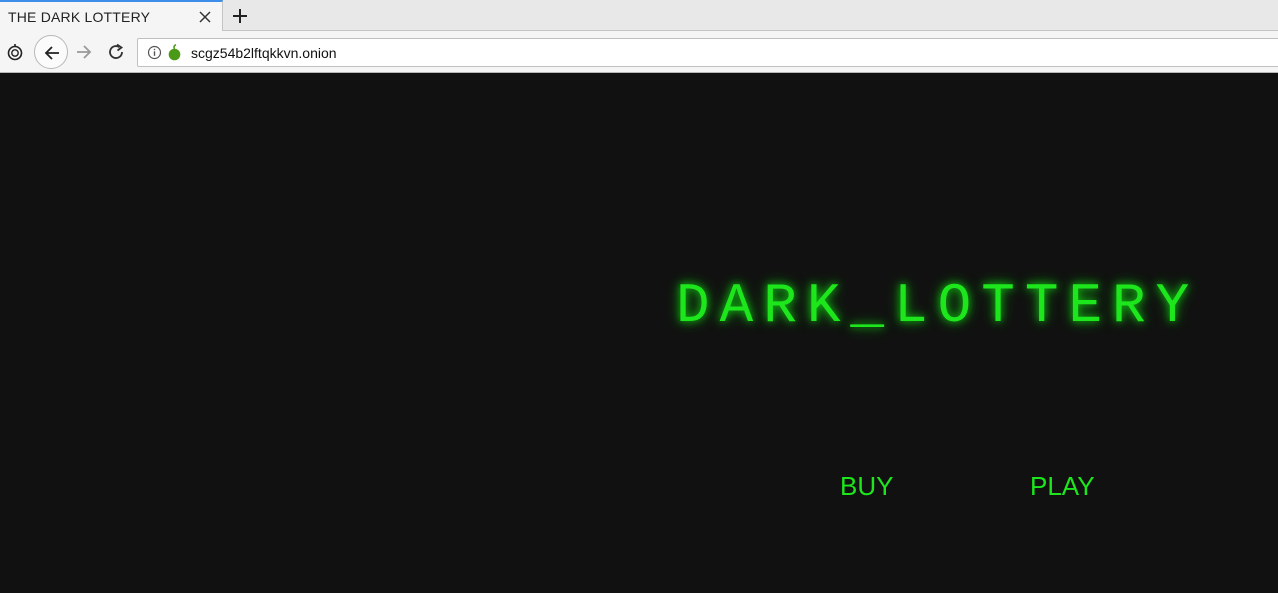  I want to click on back-arrow-icon, so click(51, 52).